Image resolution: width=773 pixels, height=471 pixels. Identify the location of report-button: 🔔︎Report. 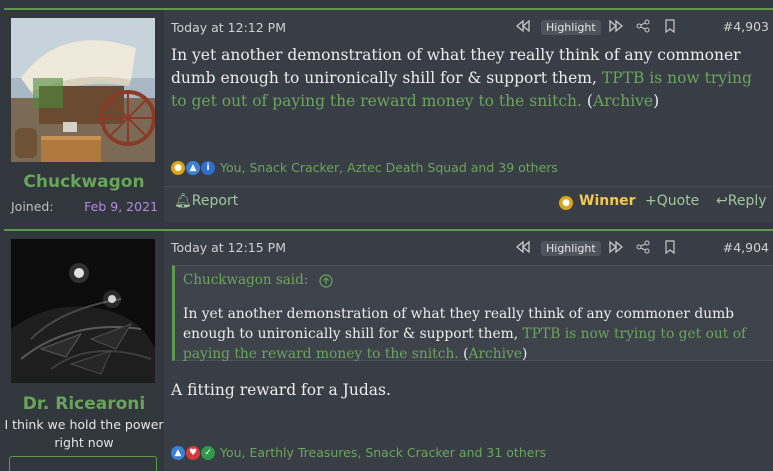
(206, 201).